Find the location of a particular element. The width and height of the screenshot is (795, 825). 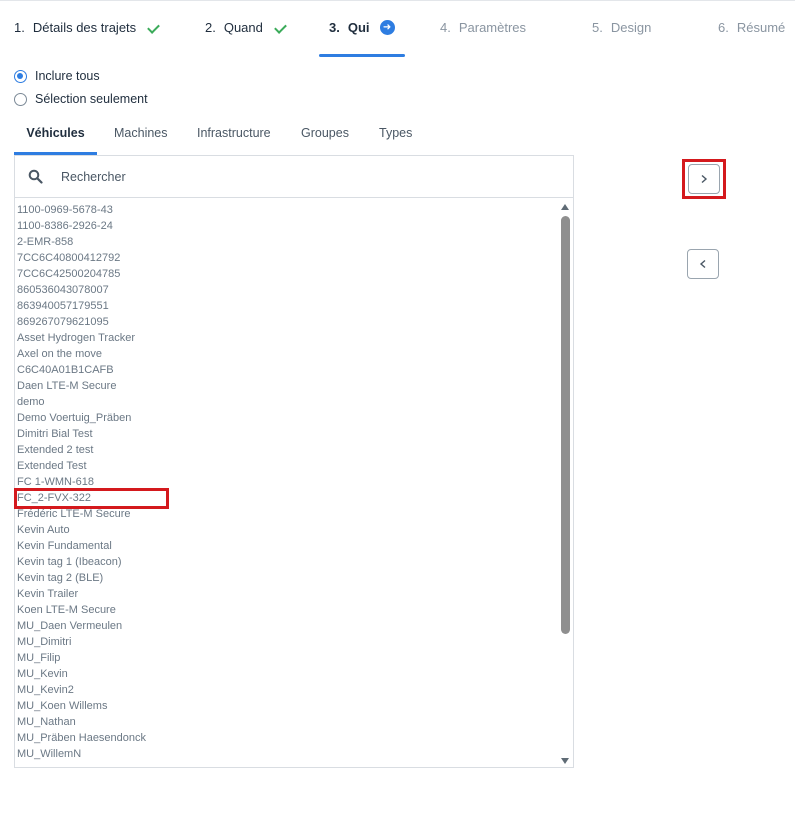

list-item: 7CC6C42500204785 is located at coordinates (287, 274).